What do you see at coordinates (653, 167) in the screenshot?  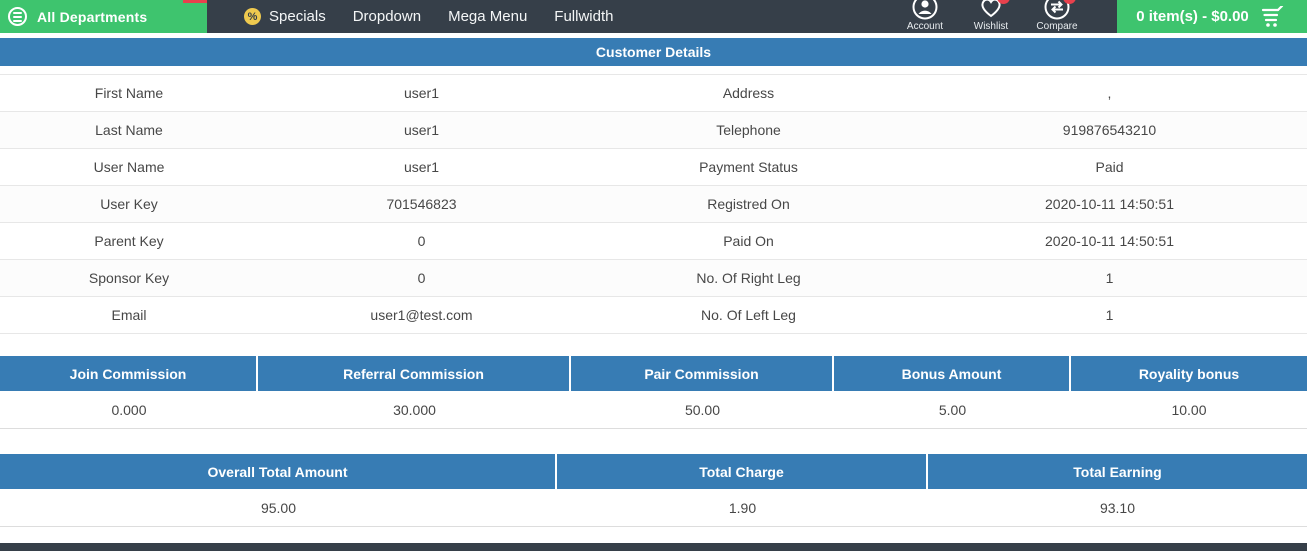 I see `table-row: User Name user1 Payment Status Paid` at bounding box center [653, 167].